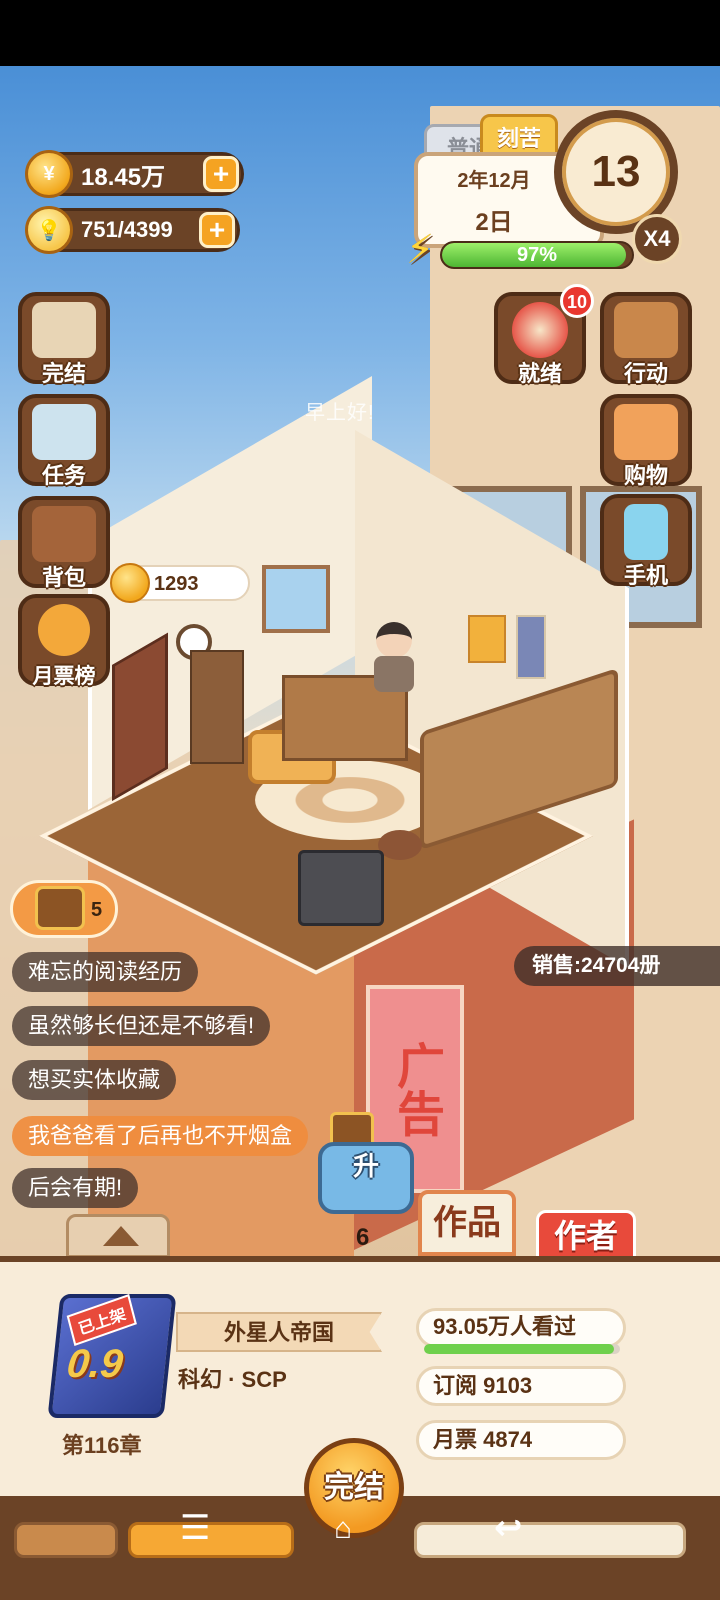  I want to click on coin-counter: ¥ 18.45万 +, so click(134, 174).